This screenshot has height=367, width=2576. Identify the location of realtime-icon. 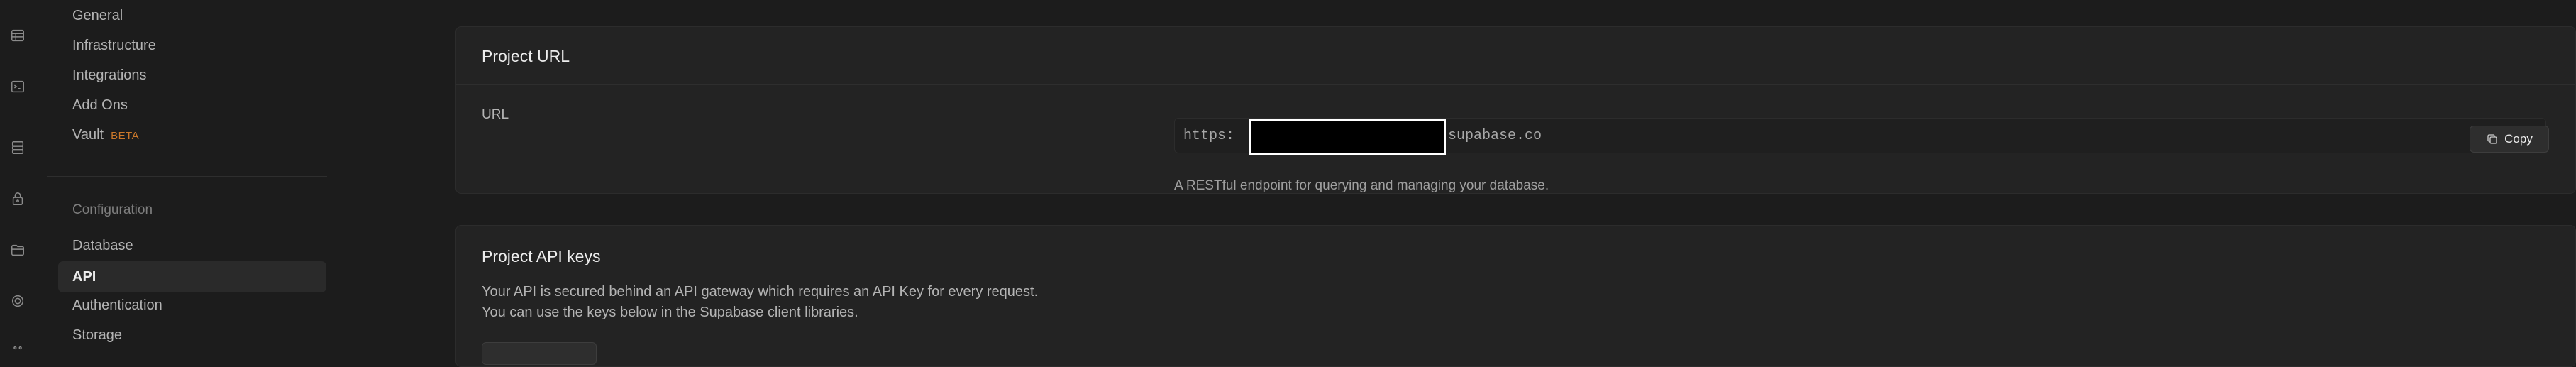
(17, 301).